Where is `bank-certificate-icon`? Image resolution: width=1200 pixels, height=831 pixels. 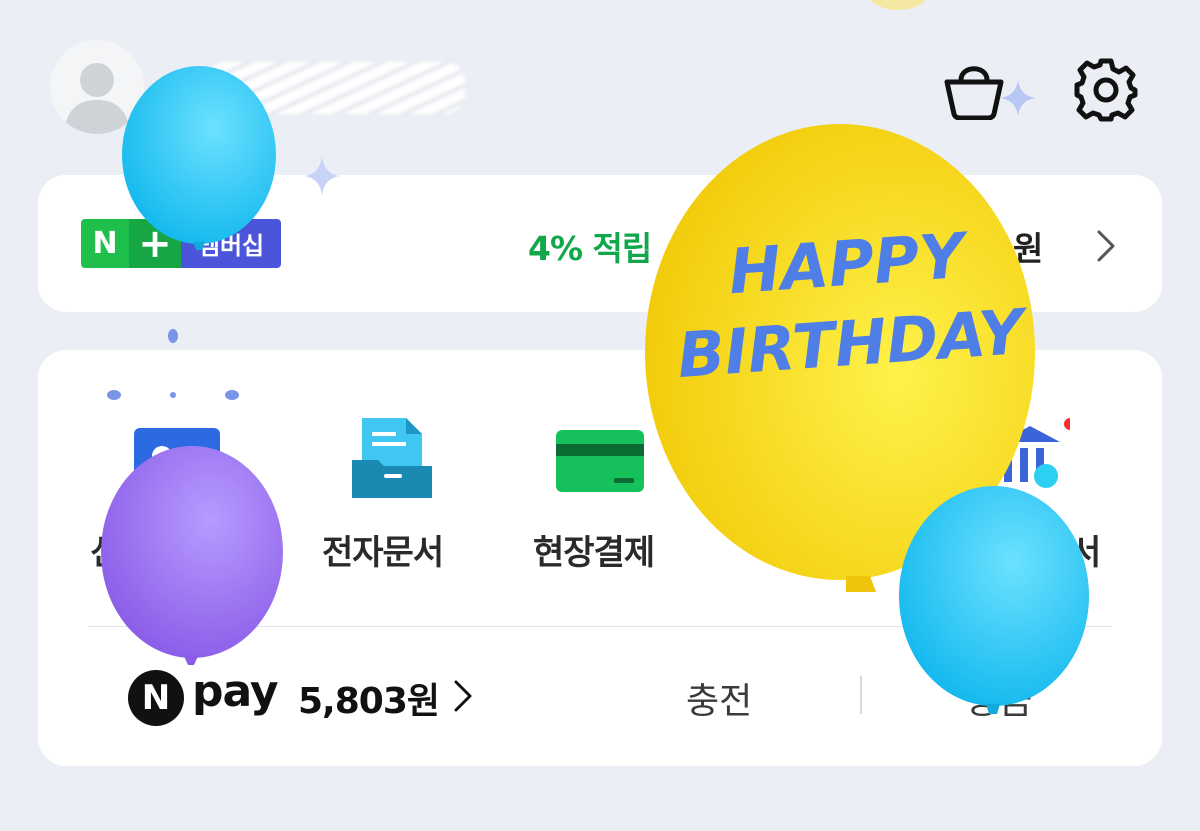
bank-certificate-icon is located at coordinates (1038, 453).